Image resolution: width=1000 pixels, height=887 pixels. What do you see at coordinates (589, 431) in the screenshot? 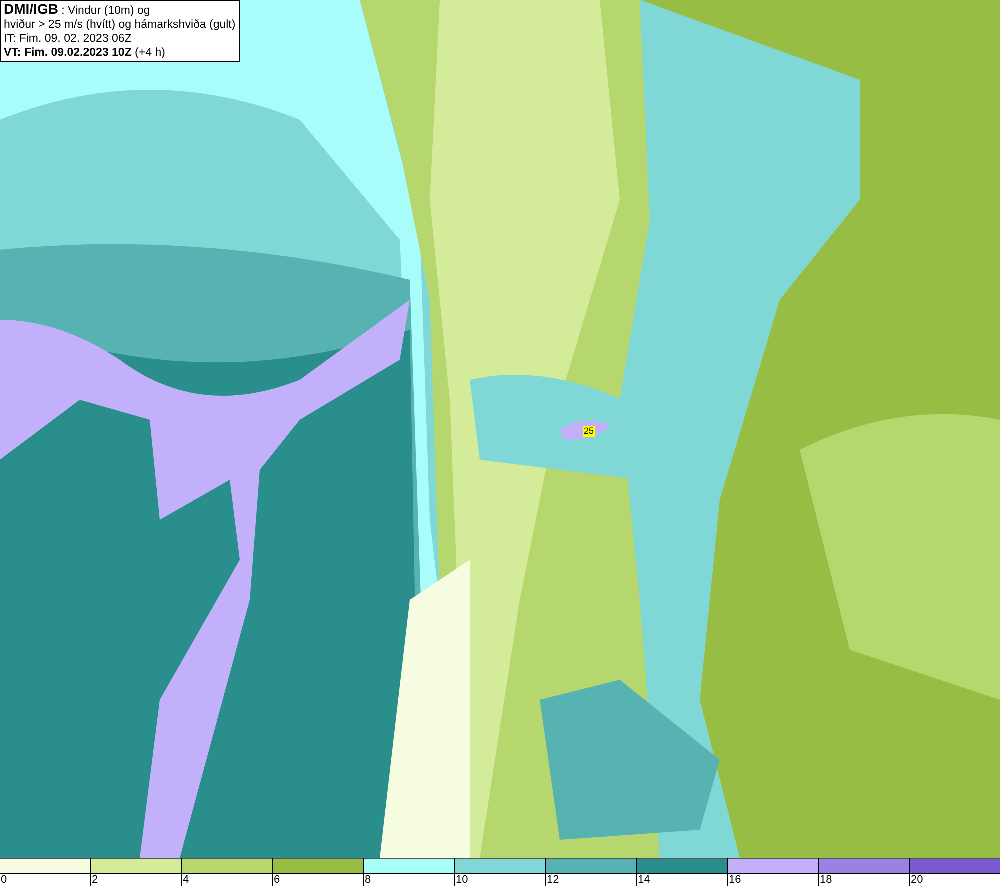
I see `gust-label: 25` at bounding box center [589, 431].